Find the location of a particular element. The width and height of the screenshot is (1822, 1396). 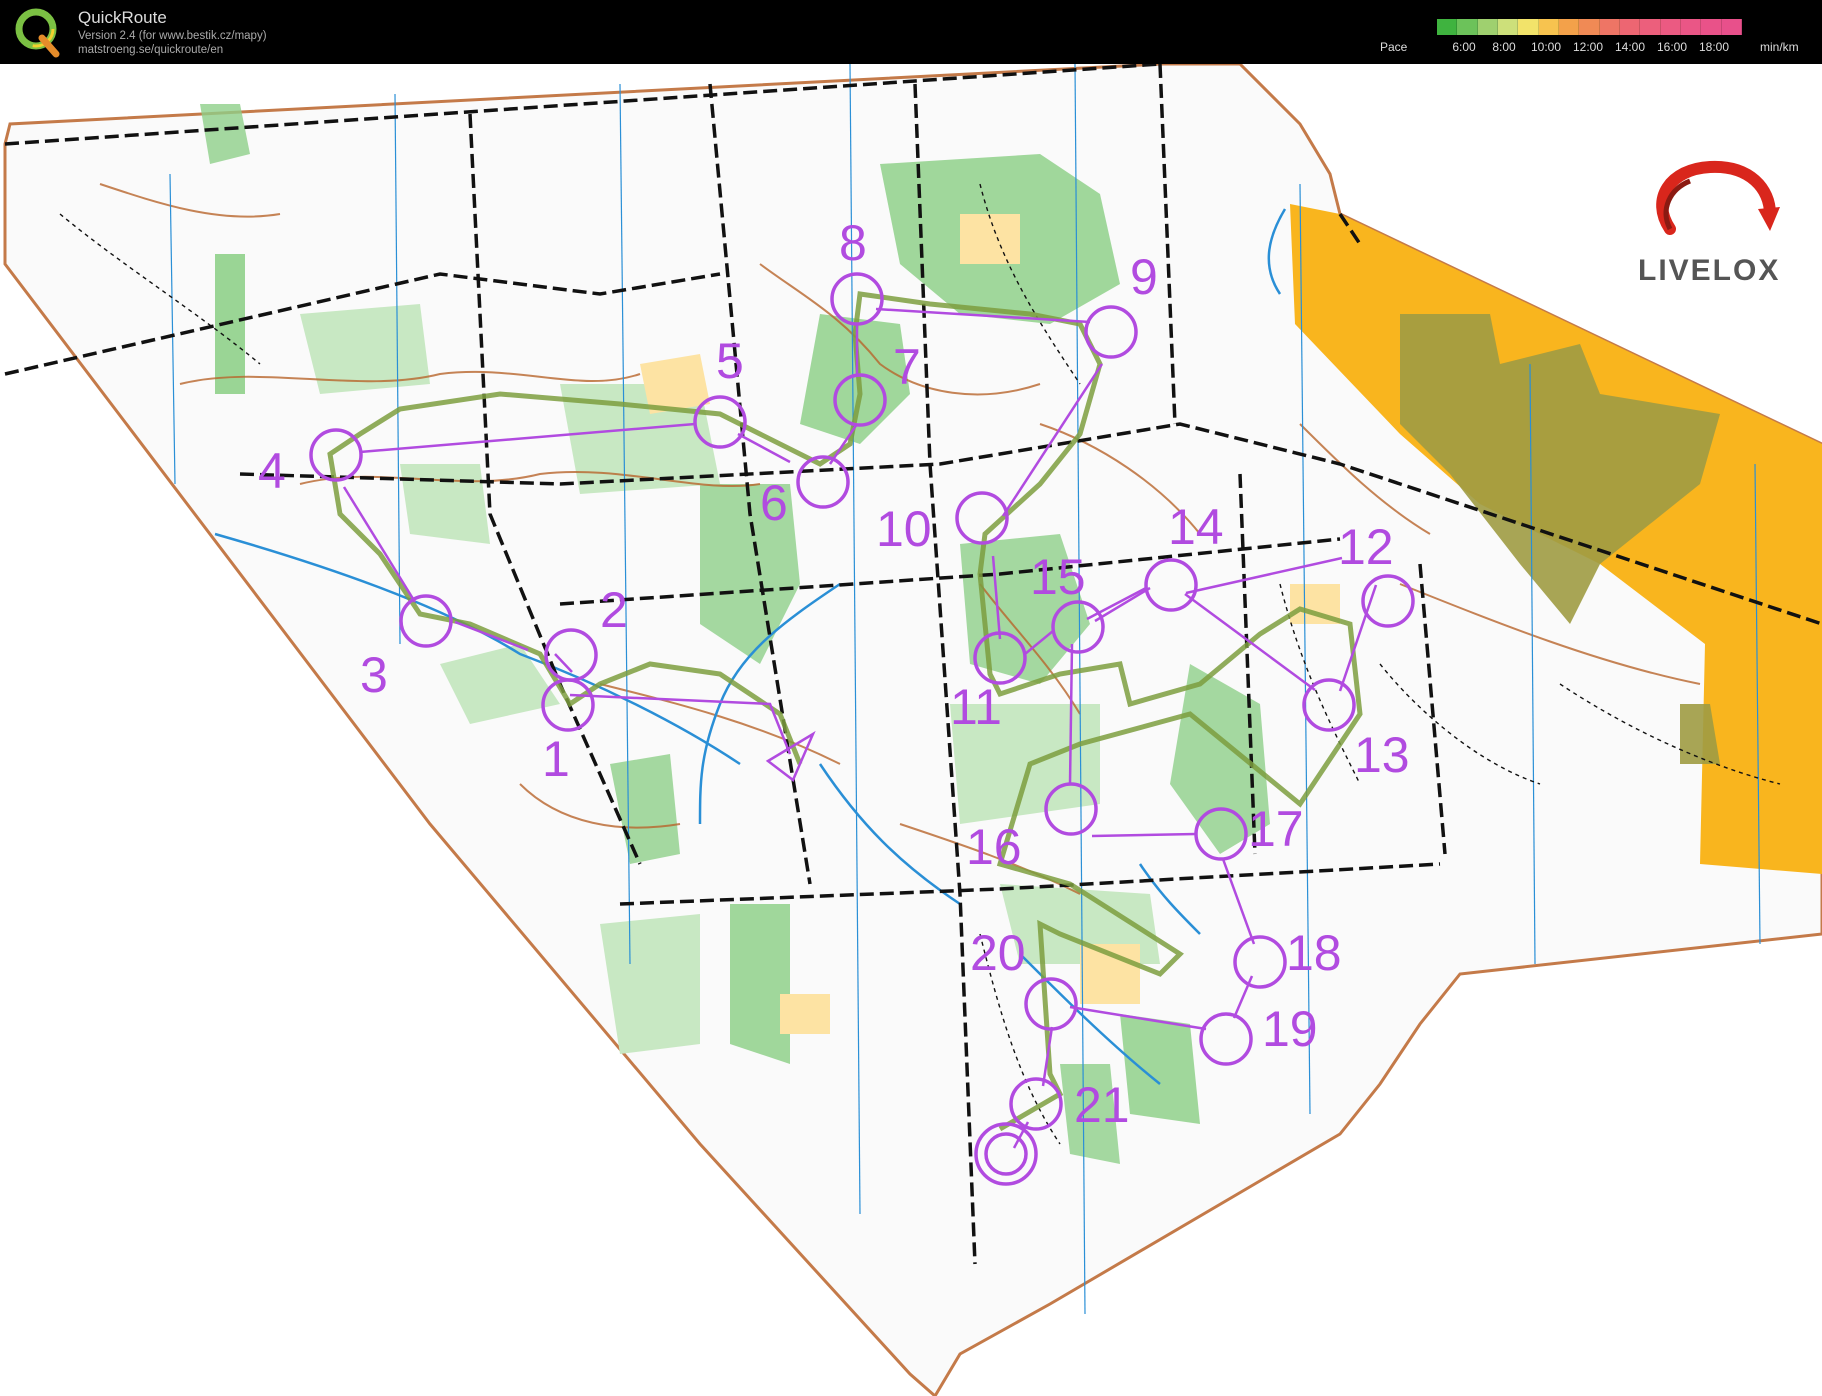

pace-unit: min/km is located at coordinates (1779, 47).